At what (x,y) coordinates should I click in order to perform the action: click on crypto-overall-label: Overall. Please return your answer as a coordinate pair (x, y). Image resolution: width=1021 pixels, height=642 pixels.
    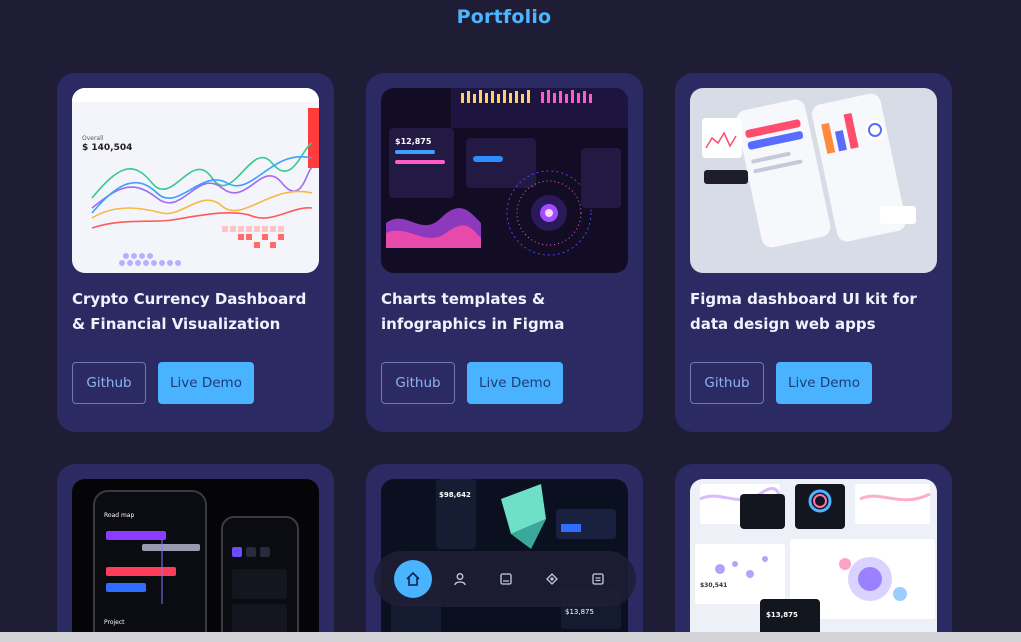
    Looking at the image, I should click on (93, 138).